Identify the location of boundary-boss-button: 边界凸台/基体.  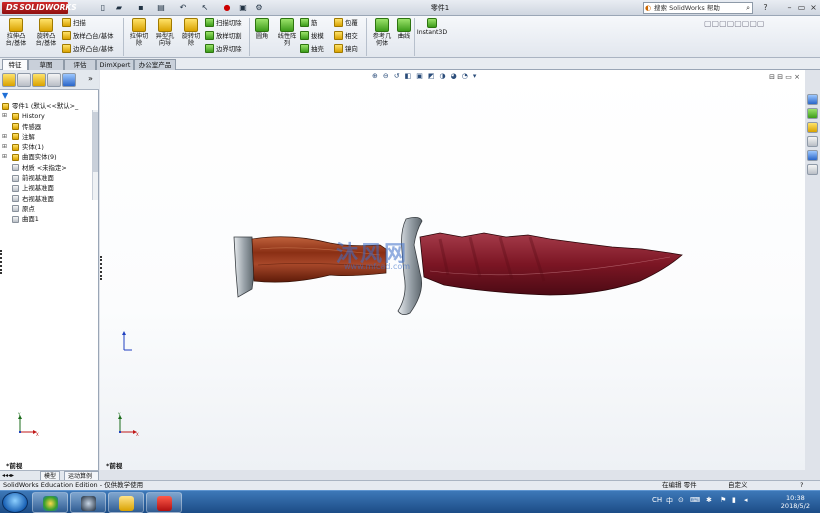
(88, 49).